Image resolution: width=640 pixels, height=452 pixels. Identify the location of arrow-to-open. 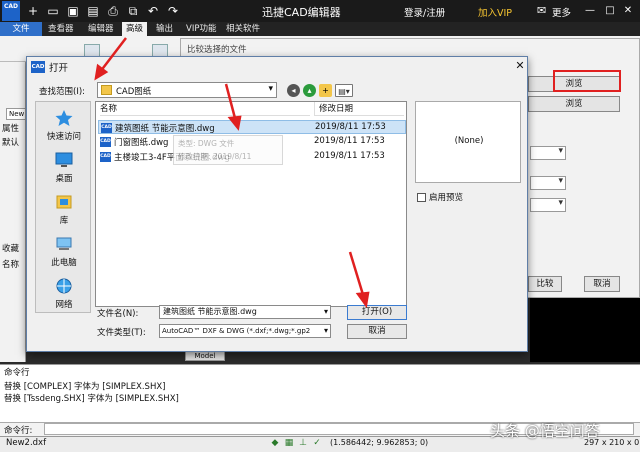
(357, 275).